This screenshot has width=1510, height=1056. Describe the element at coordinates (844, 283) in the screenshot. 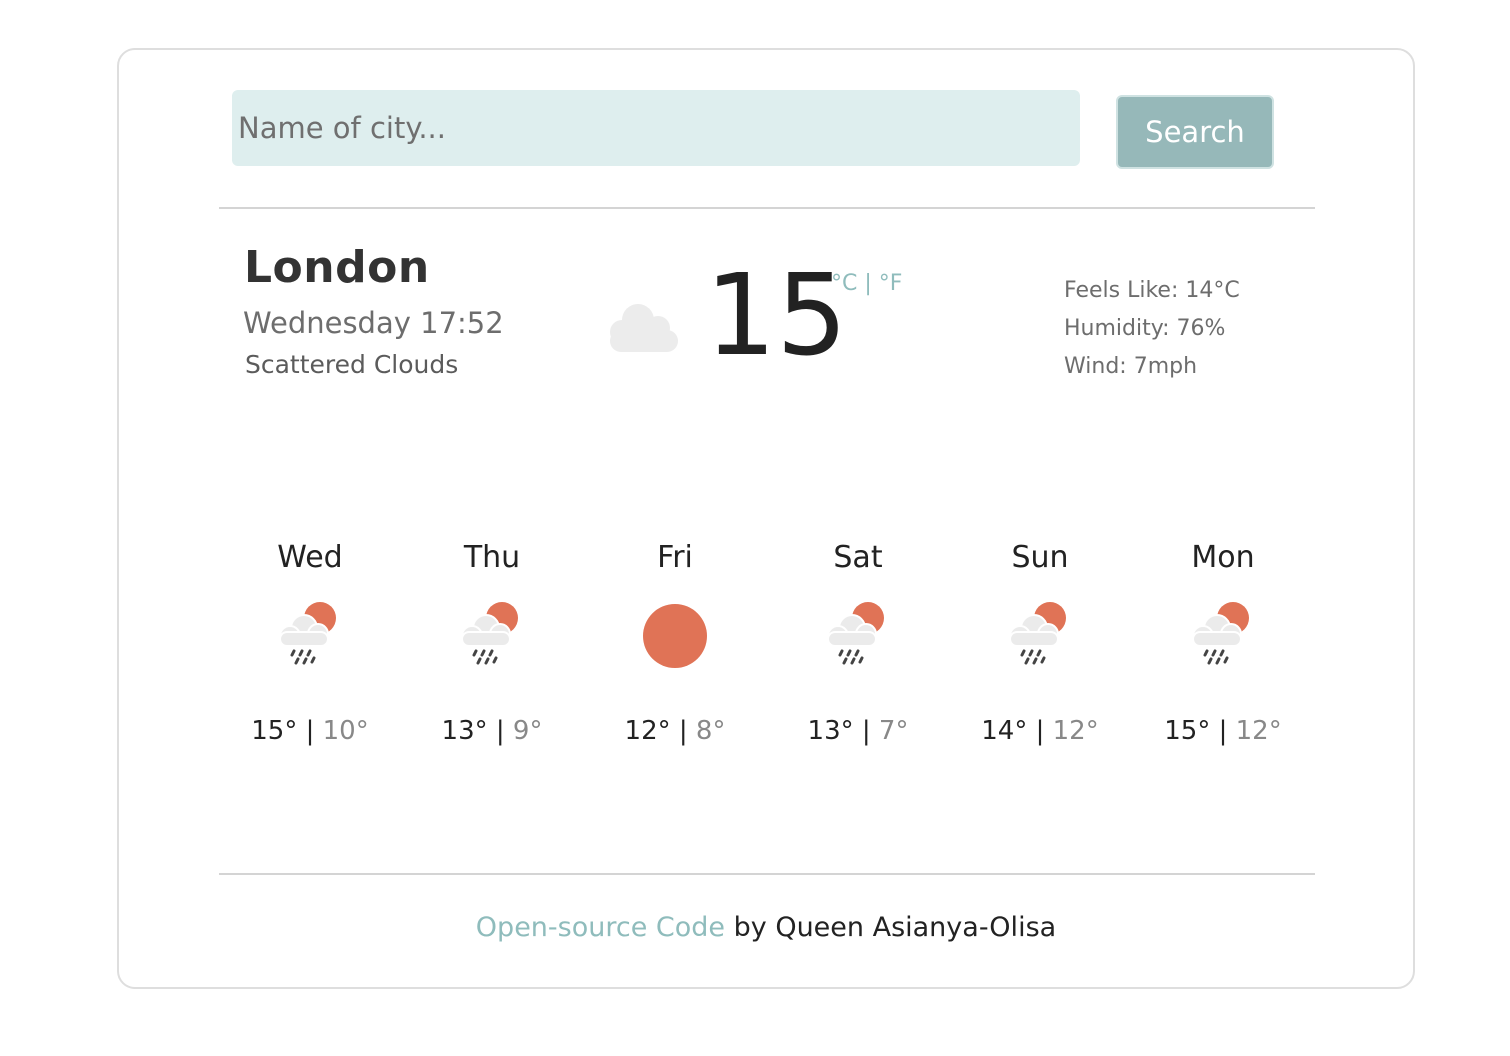

I see `celsius-link: °C` at that location.